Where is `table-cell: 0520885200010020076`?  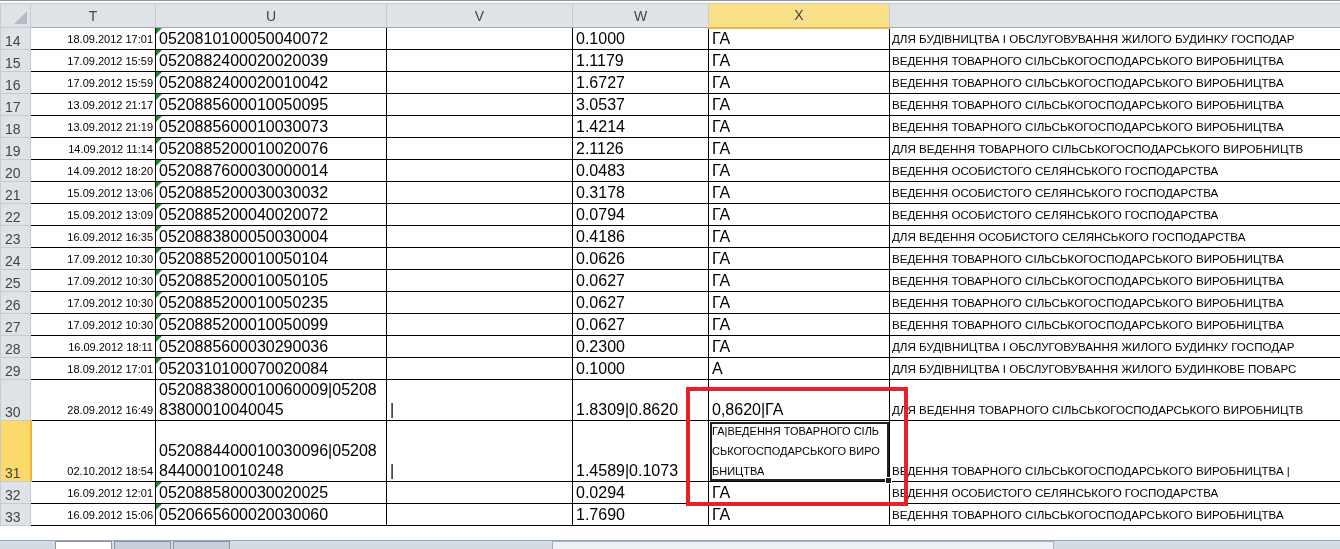
table-cell: 0520885200010020076 is located at coordinates (271, 148).